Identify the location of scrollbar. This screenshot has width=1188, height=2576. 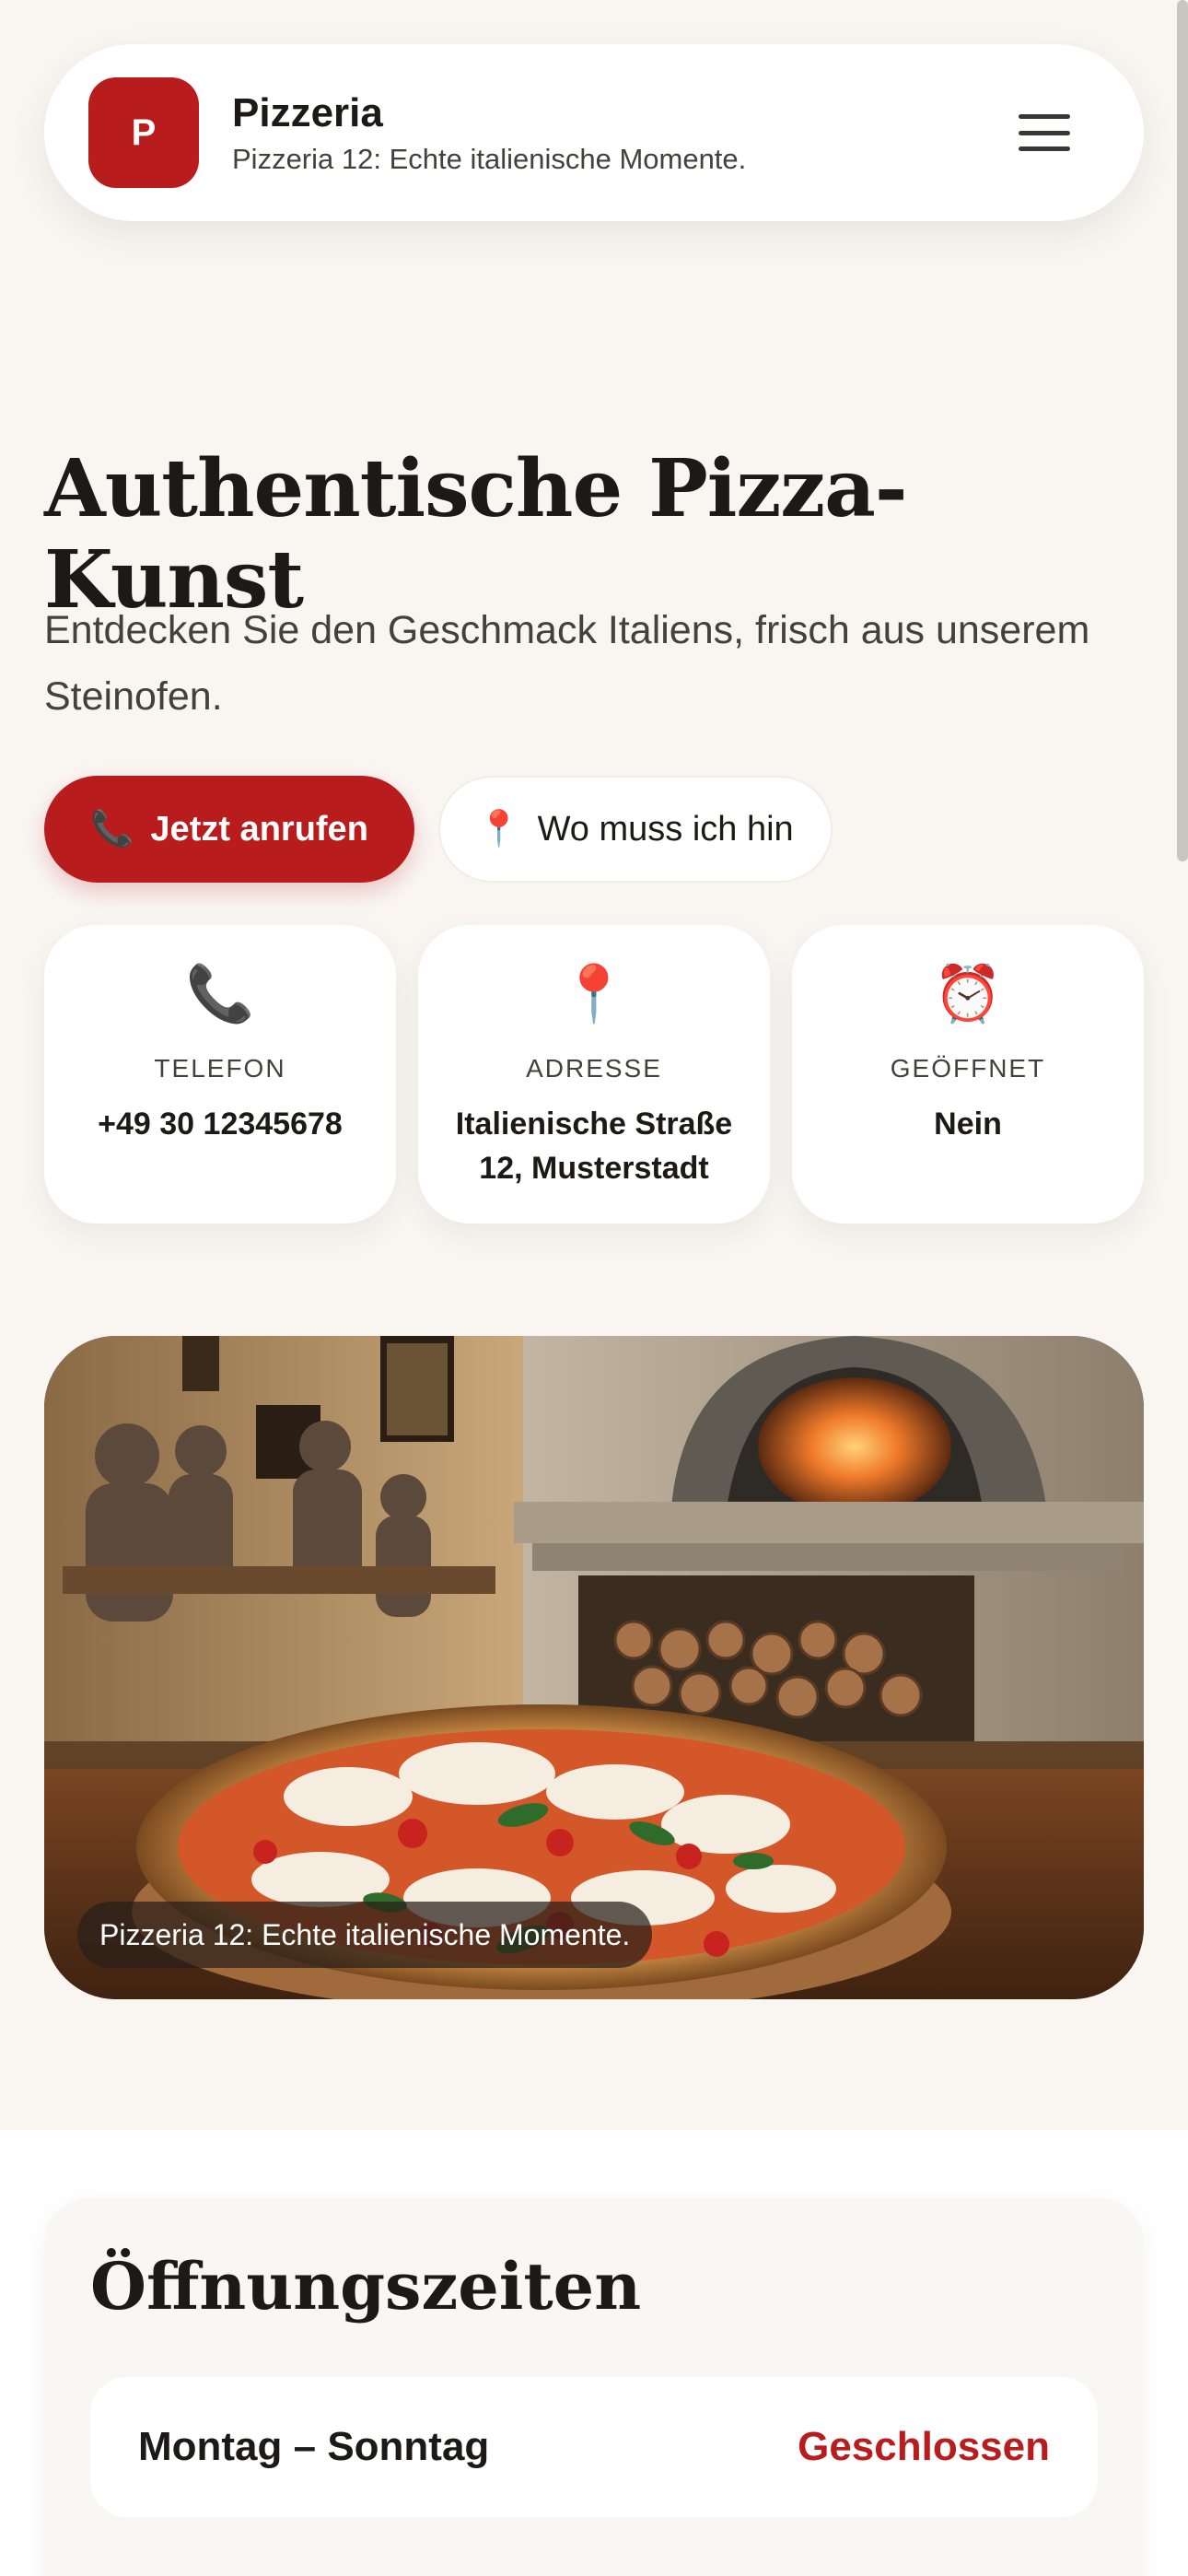
(1182, 430).